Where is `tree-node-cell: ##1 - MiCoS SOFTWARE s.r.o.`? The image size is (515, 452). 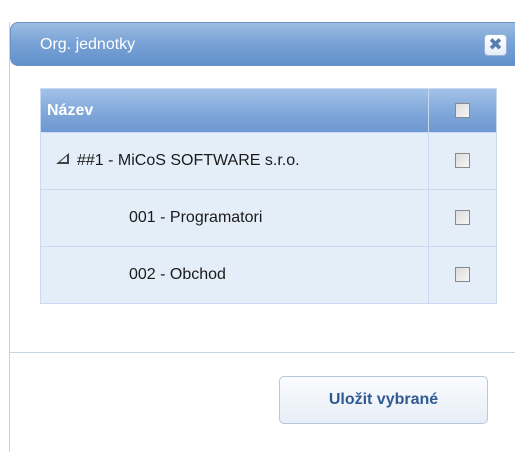
tree-node-cell: ##1 - MiCoS SOFTWARE s.r.o. is located at coordinates (234, 161).